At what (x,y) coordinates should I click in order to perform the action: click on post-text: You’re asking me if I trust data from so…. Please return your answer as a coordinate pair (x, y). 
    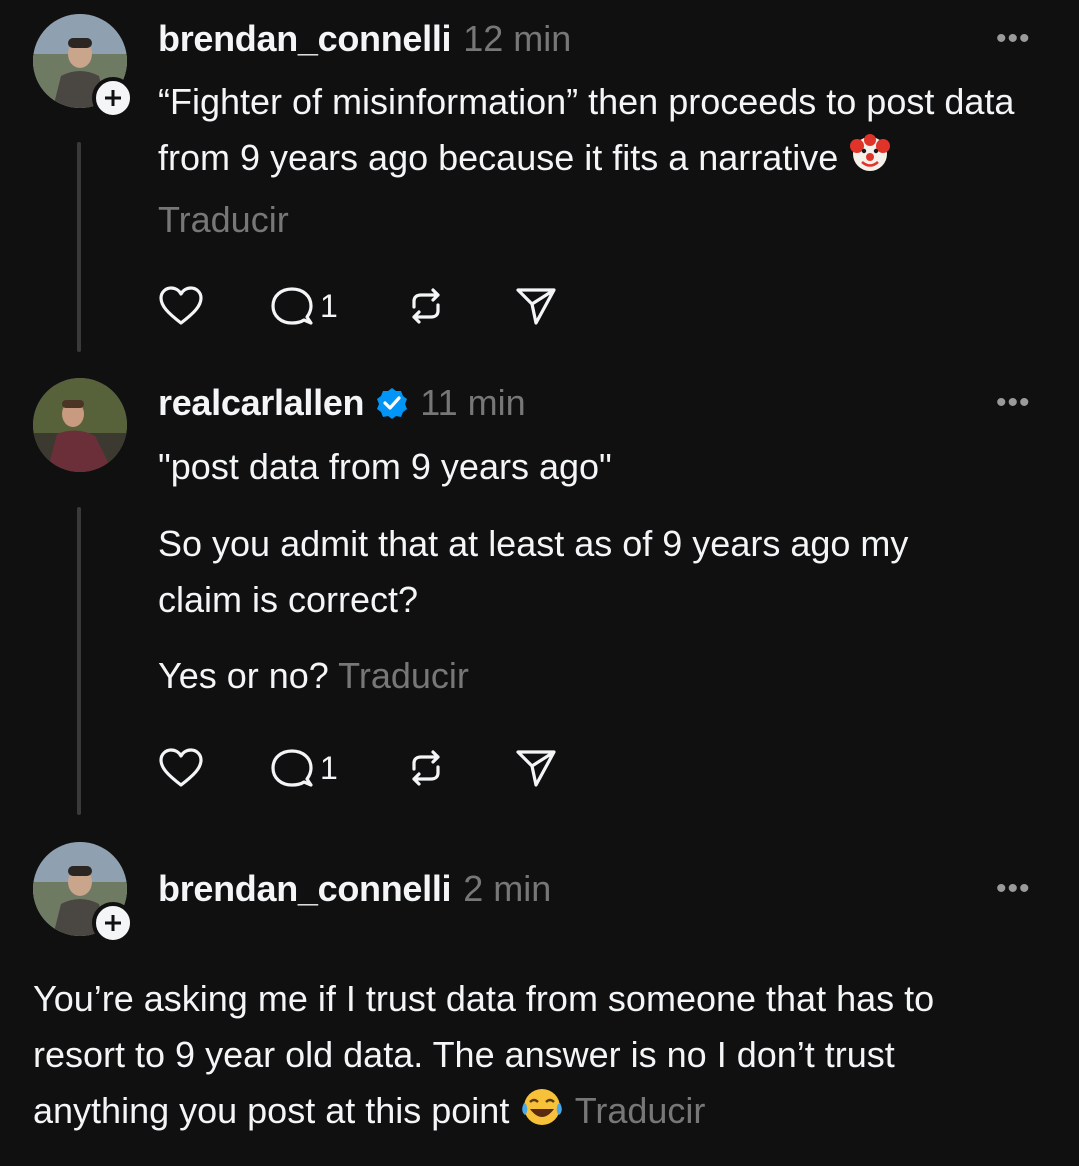
    Looking at the image, I should click on (528, 1058).